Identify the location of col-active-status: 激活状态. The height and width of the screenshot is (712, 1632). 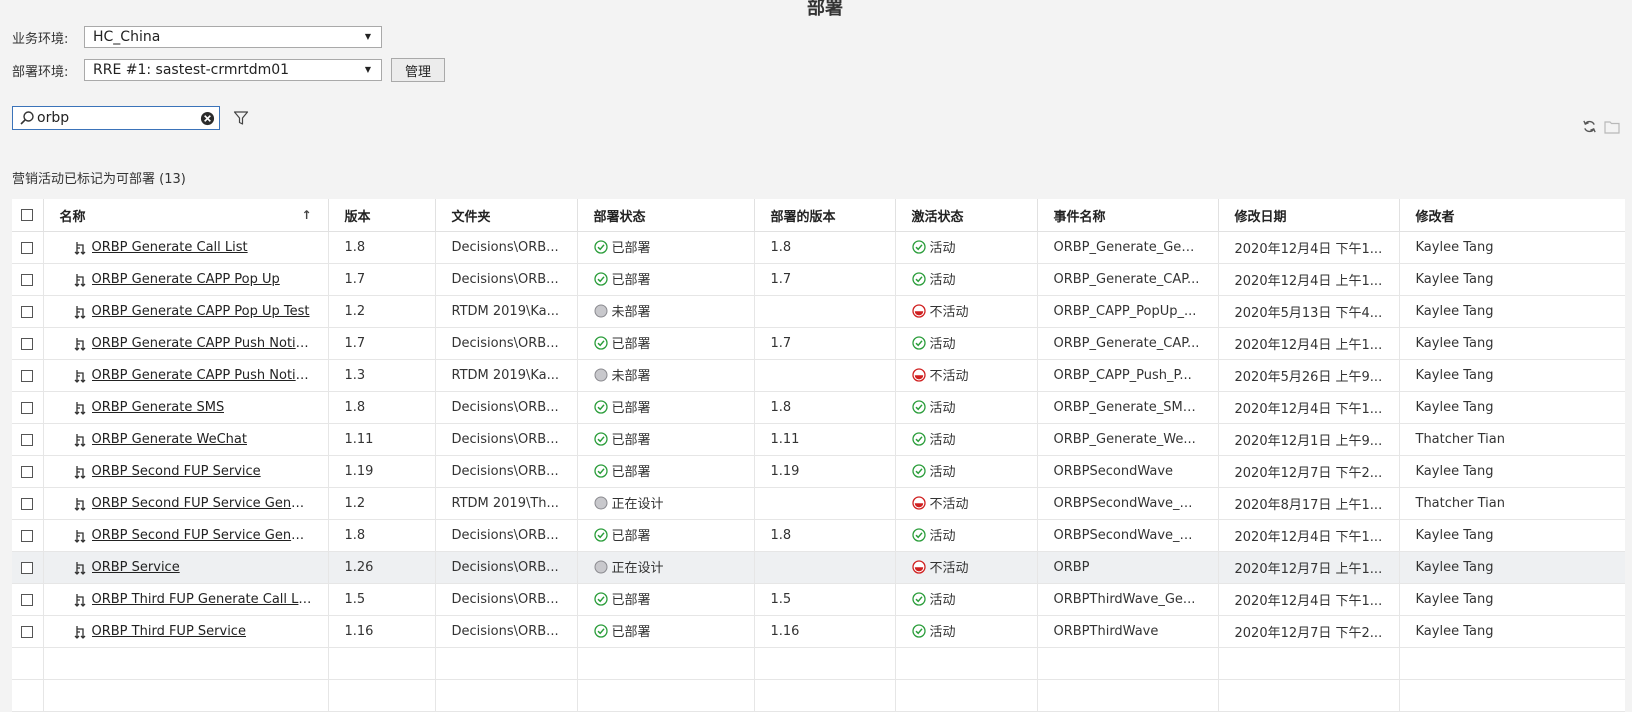
(966, 215).